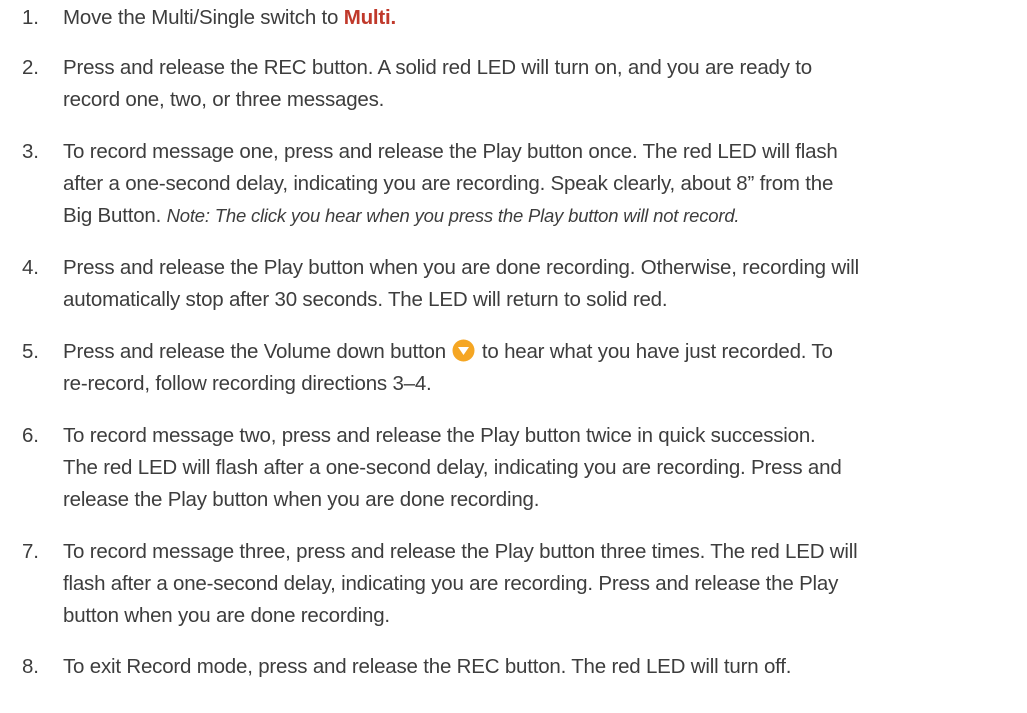 Image resolution: width=1027 pixels, height=713 pixels. What do you see at coordinates (115, 215) in the screenshot?
I see `step-line: Big Button.` at bounding box center [115, 215].